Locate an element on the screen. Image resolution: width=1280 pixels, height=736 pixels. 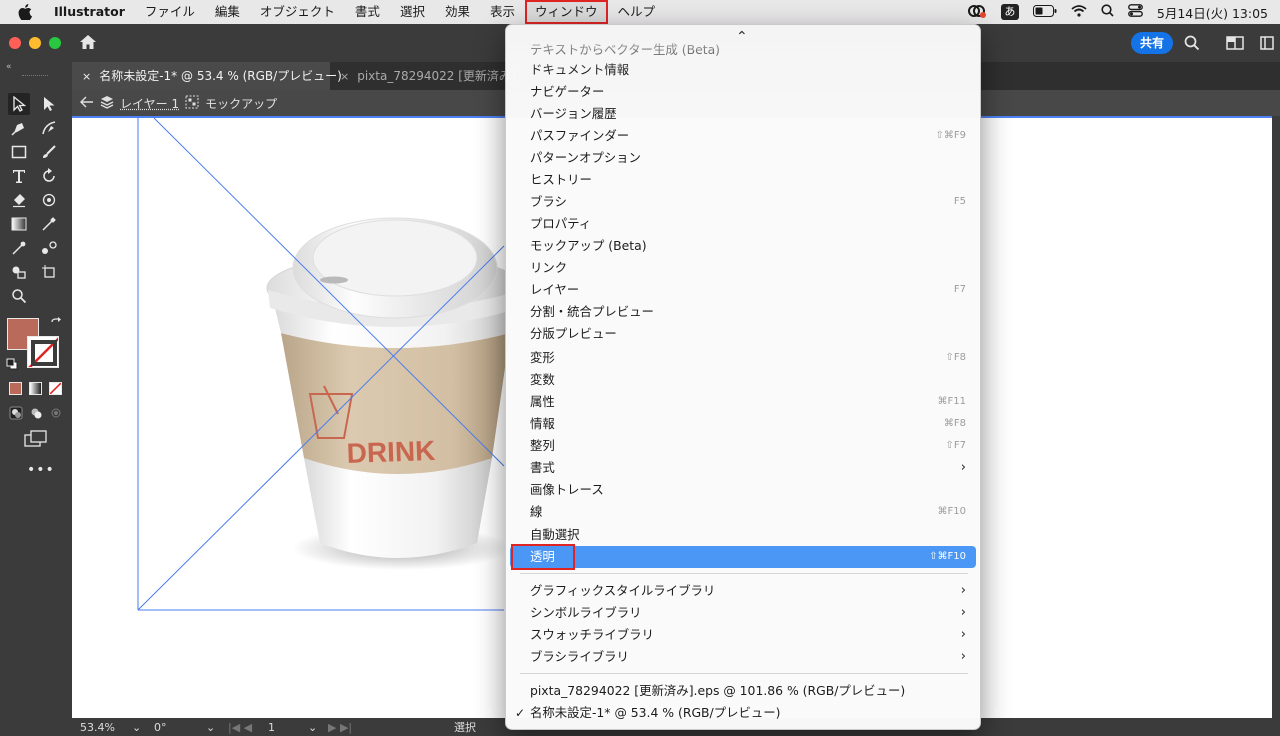
screen-mode-icon is located at coordinates (36, 440).